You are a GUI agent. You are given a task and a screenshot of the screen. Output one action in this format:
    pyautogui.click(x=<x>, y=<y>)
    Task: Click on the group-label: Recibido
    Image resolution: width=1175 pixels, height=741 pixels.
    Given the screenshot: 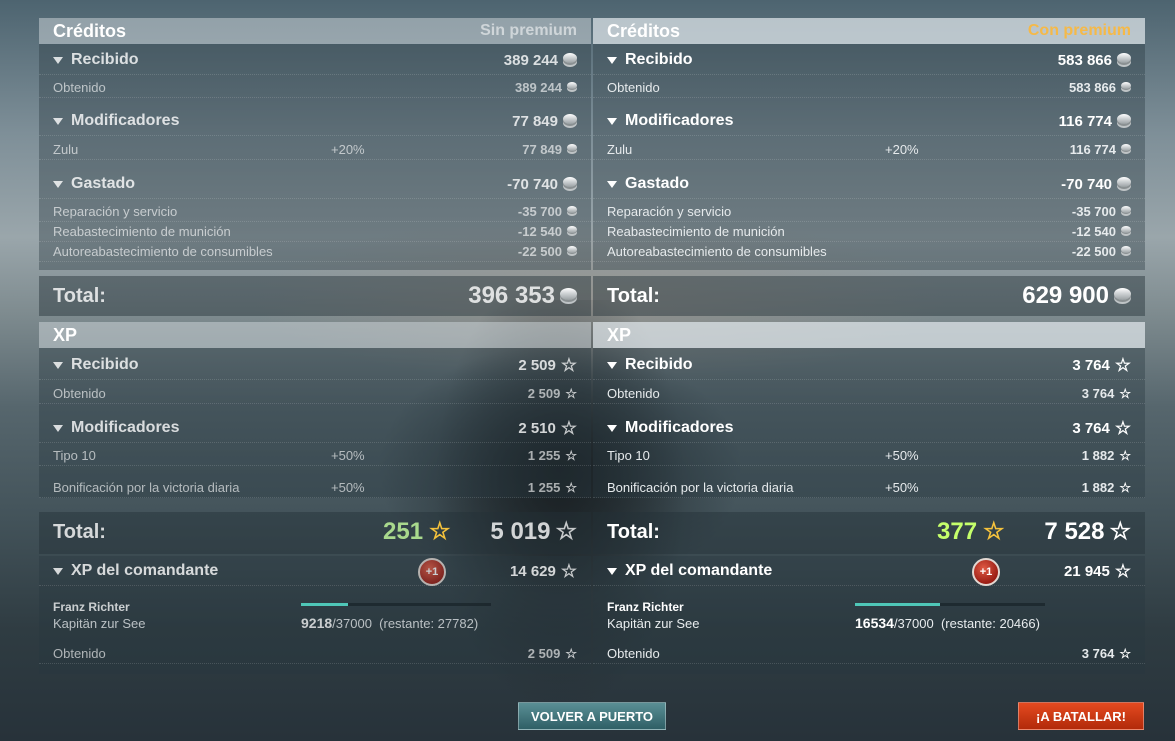 What is the action you would take?
    pyautogui.click(x=659, y=59)
    